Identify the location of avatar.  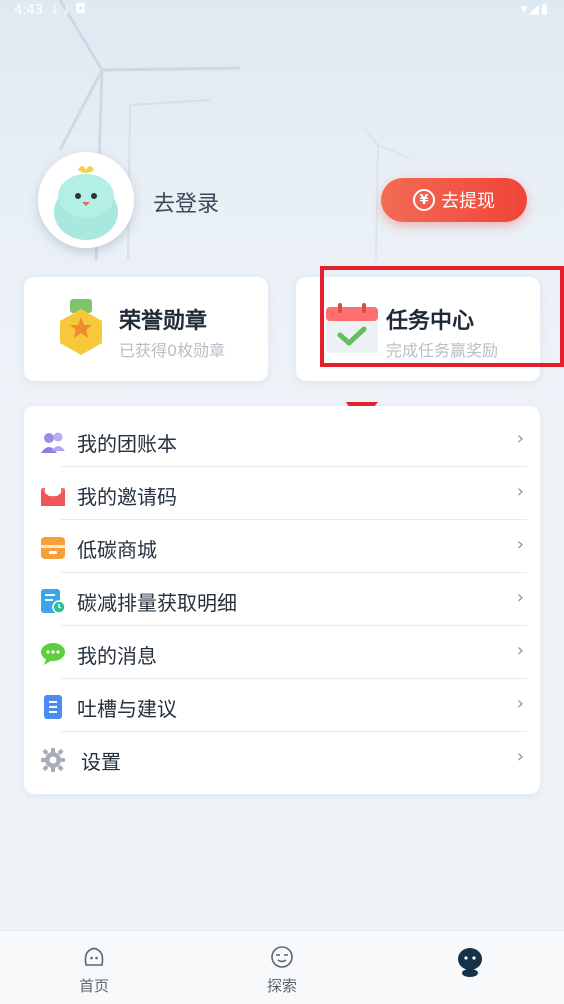
(86, 200).